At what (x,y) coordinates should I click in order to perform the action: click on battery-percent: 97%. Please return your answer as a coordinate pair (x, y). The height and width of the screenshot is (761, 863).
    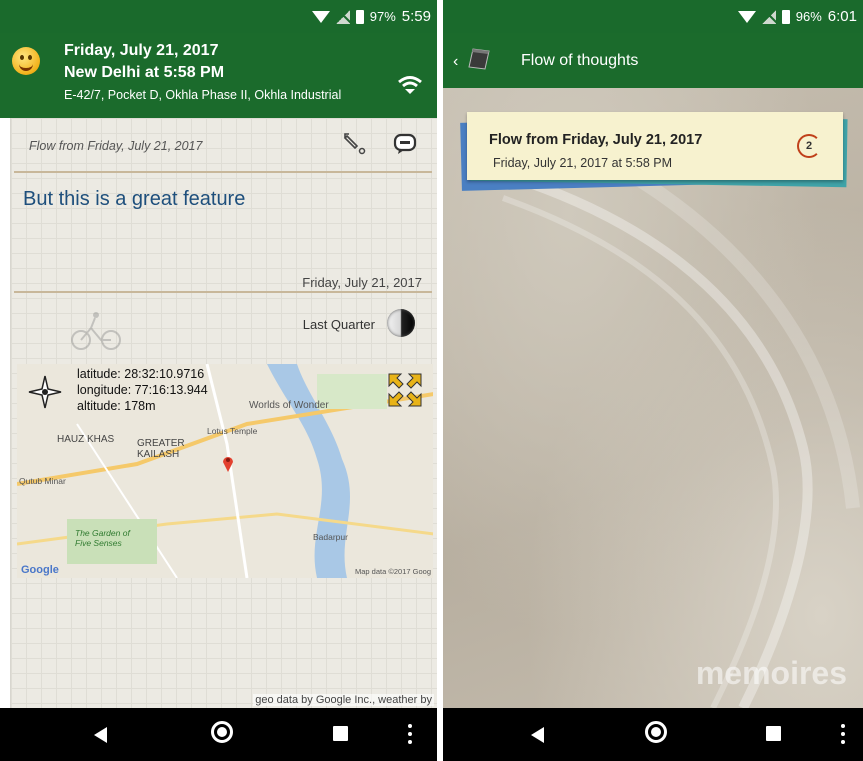
    Looking at the image, I should click on (382, 16).